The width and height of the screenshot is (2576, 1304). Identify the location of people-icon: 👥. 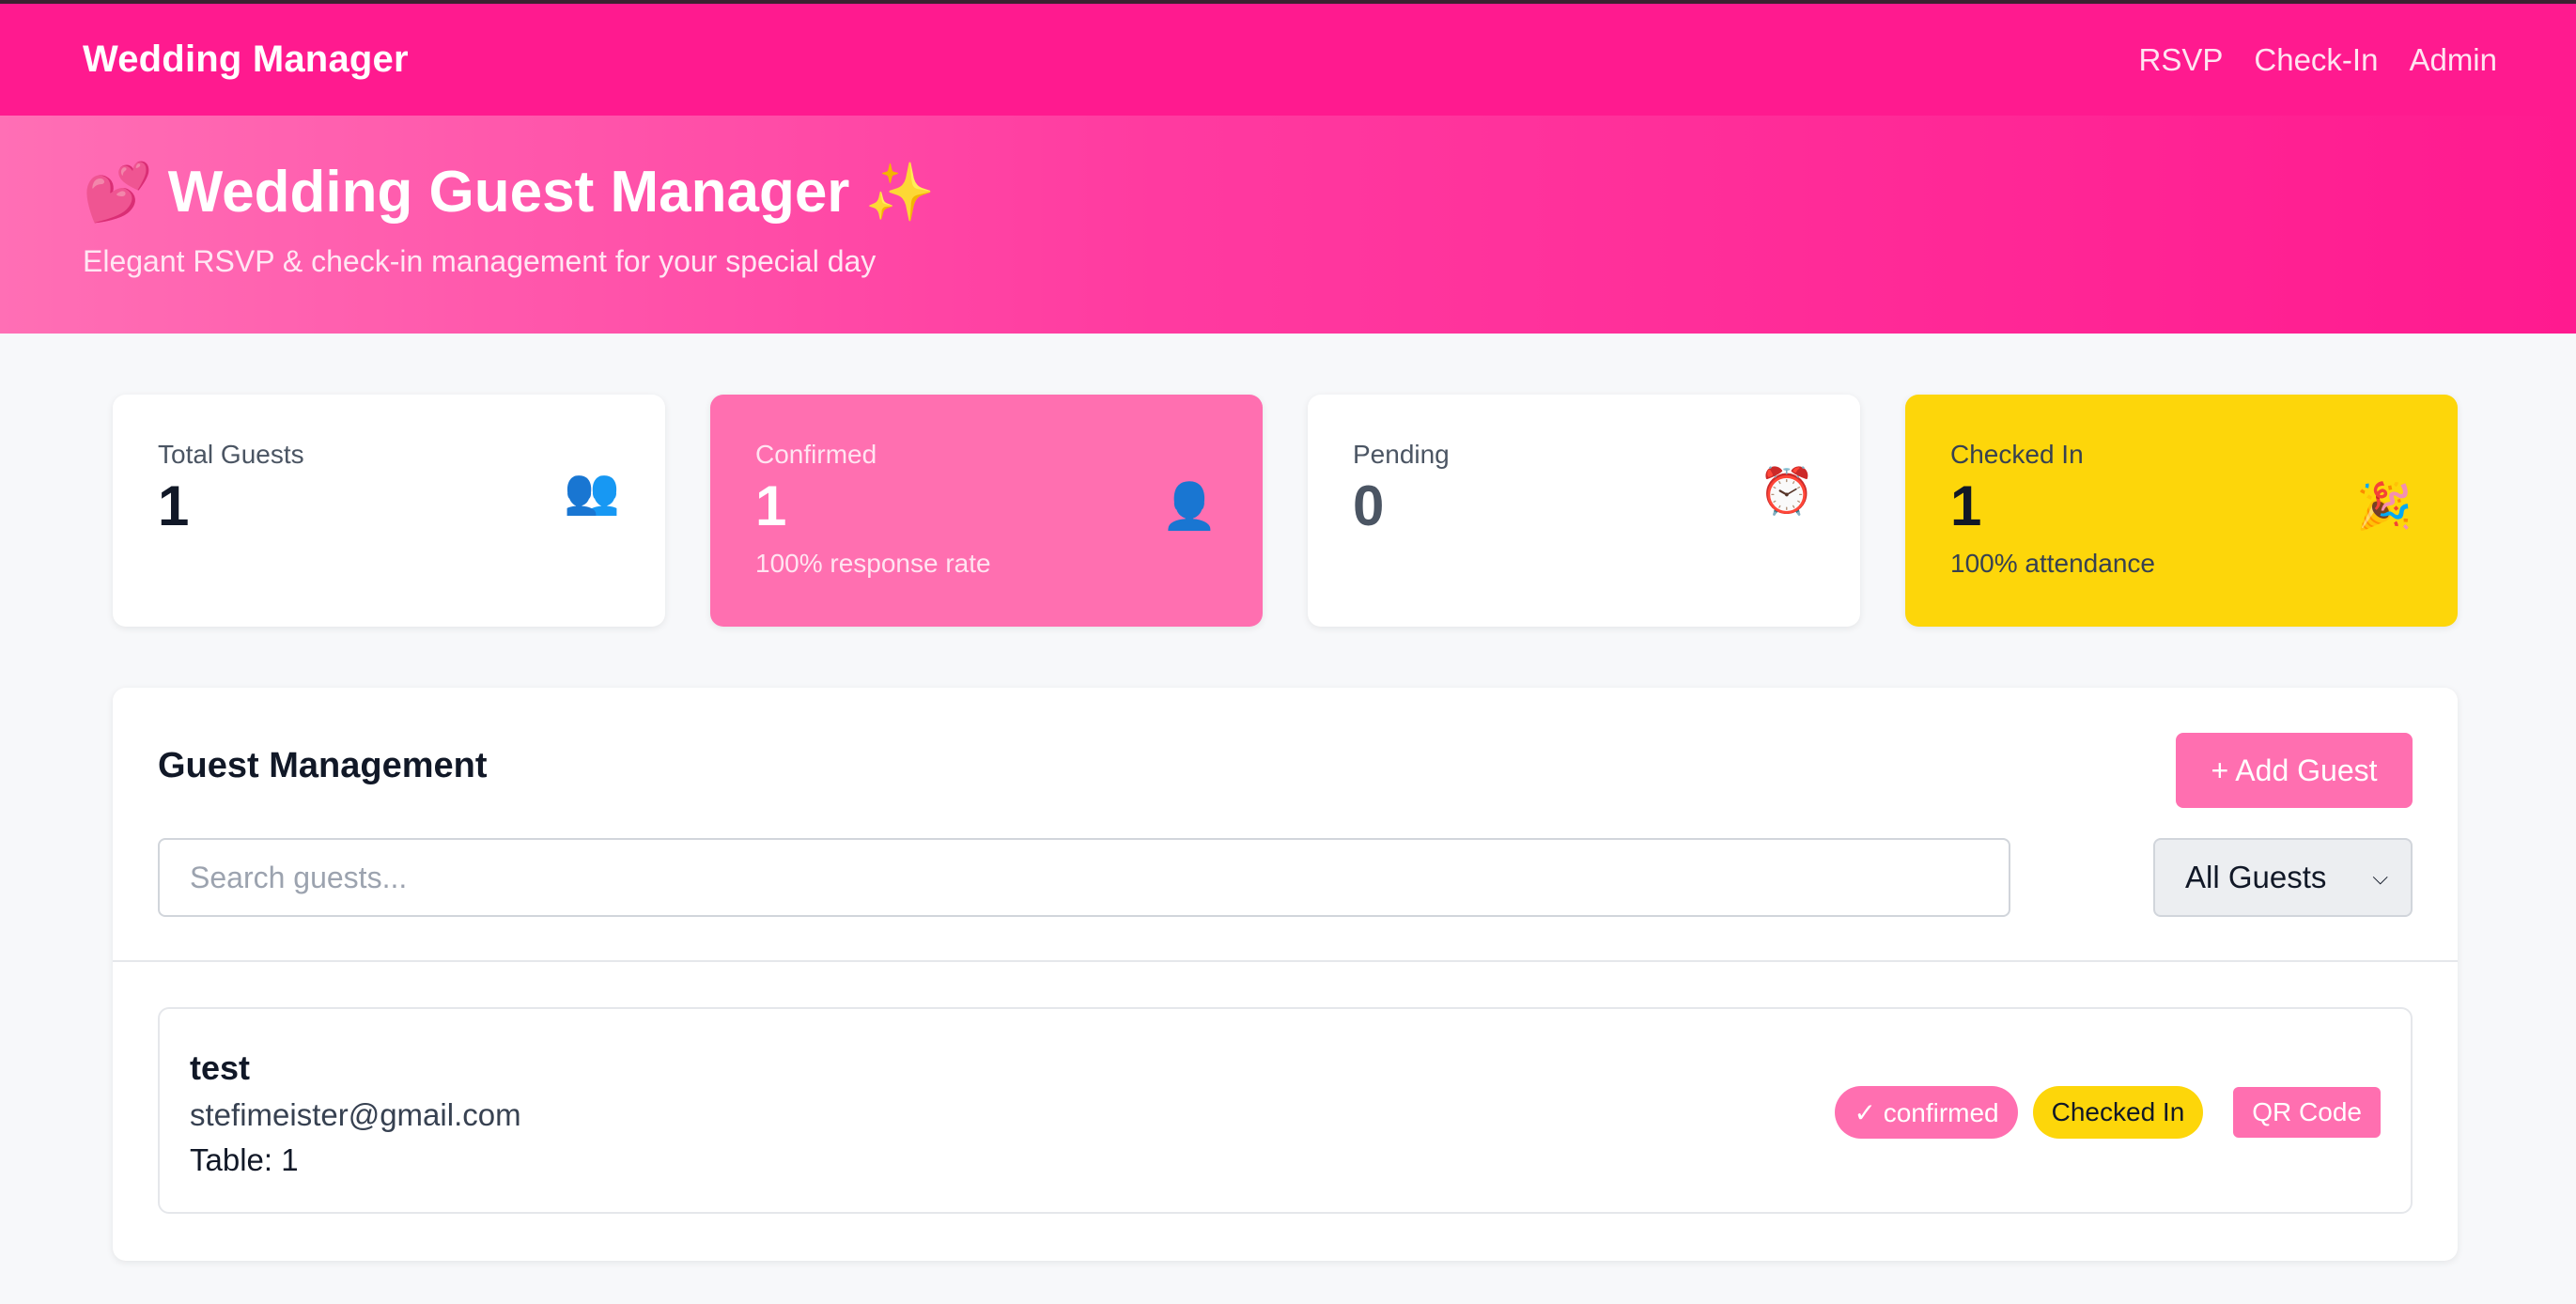
(592, 492).